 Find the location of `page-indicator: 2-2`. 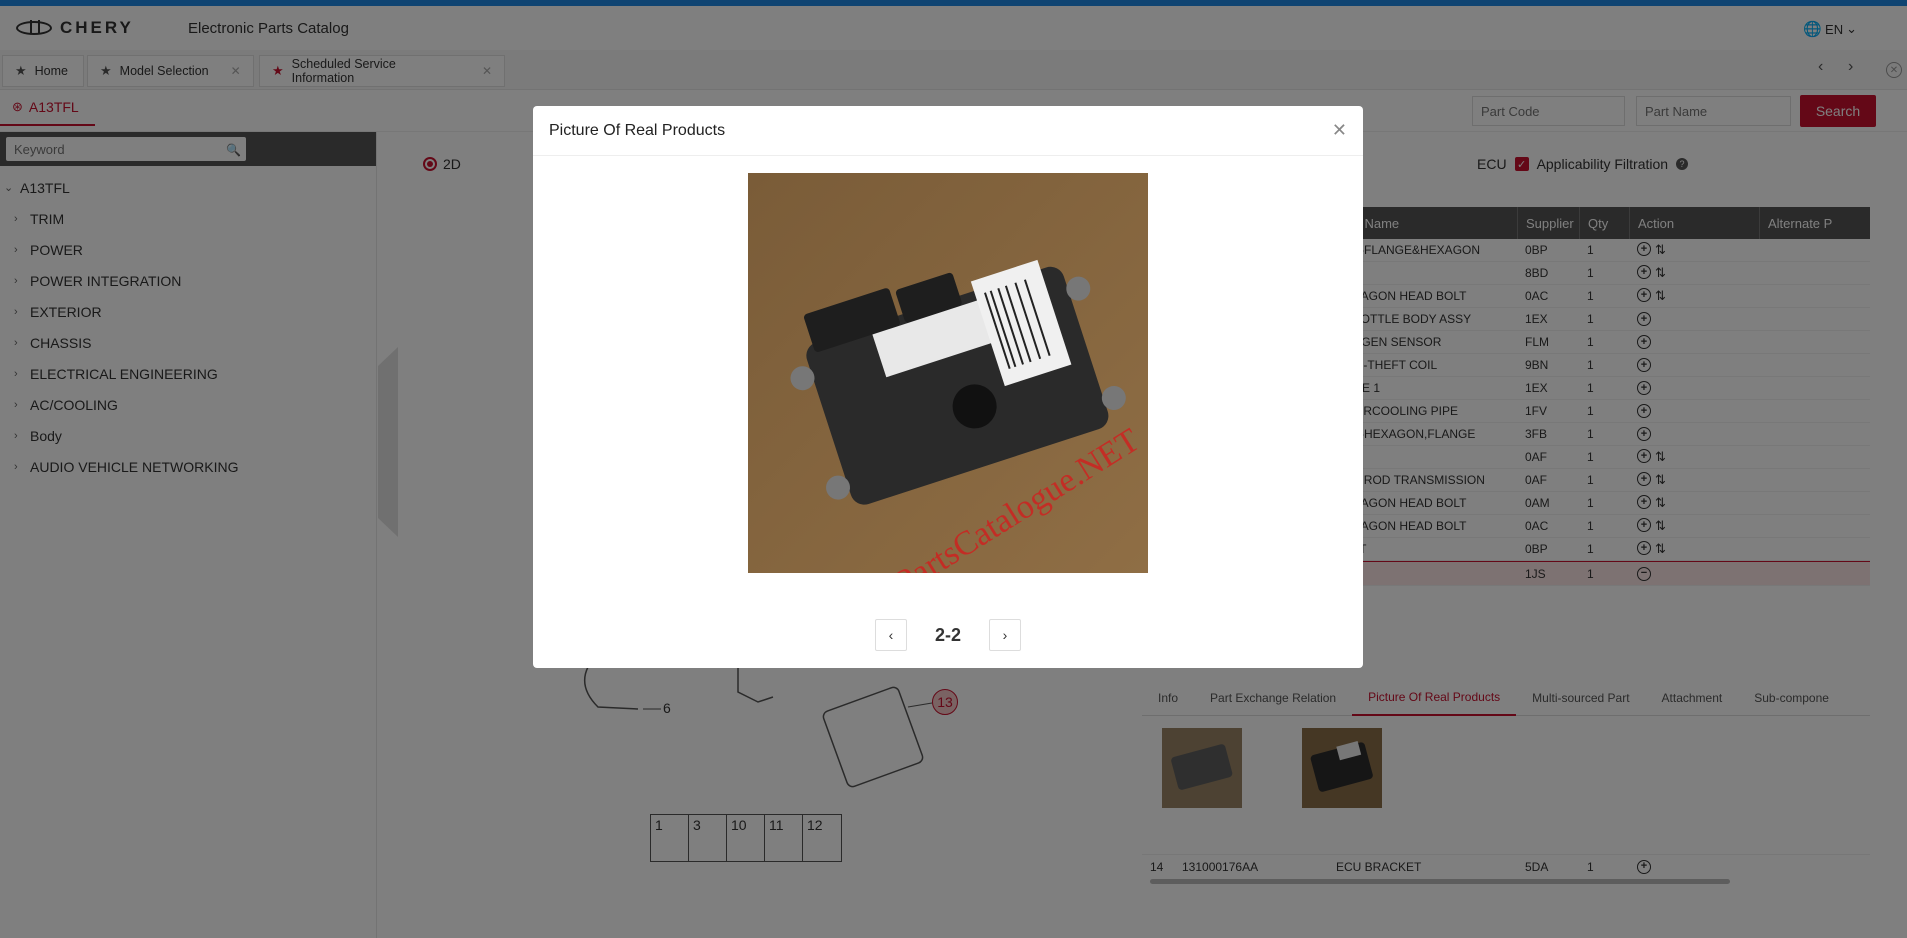

page-indicator: 2-2 is located at coordinates (947, 634).